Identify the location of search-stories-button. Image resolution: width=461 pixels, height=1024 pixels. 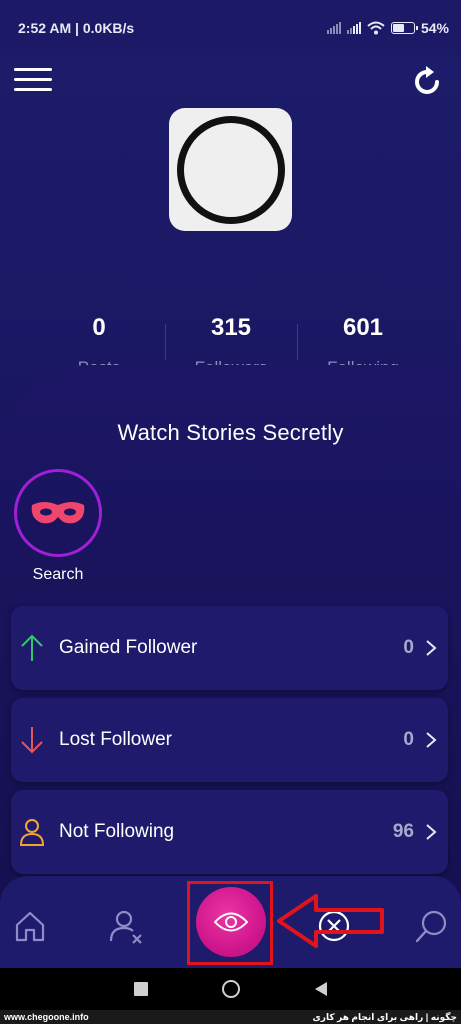
(58, 513).